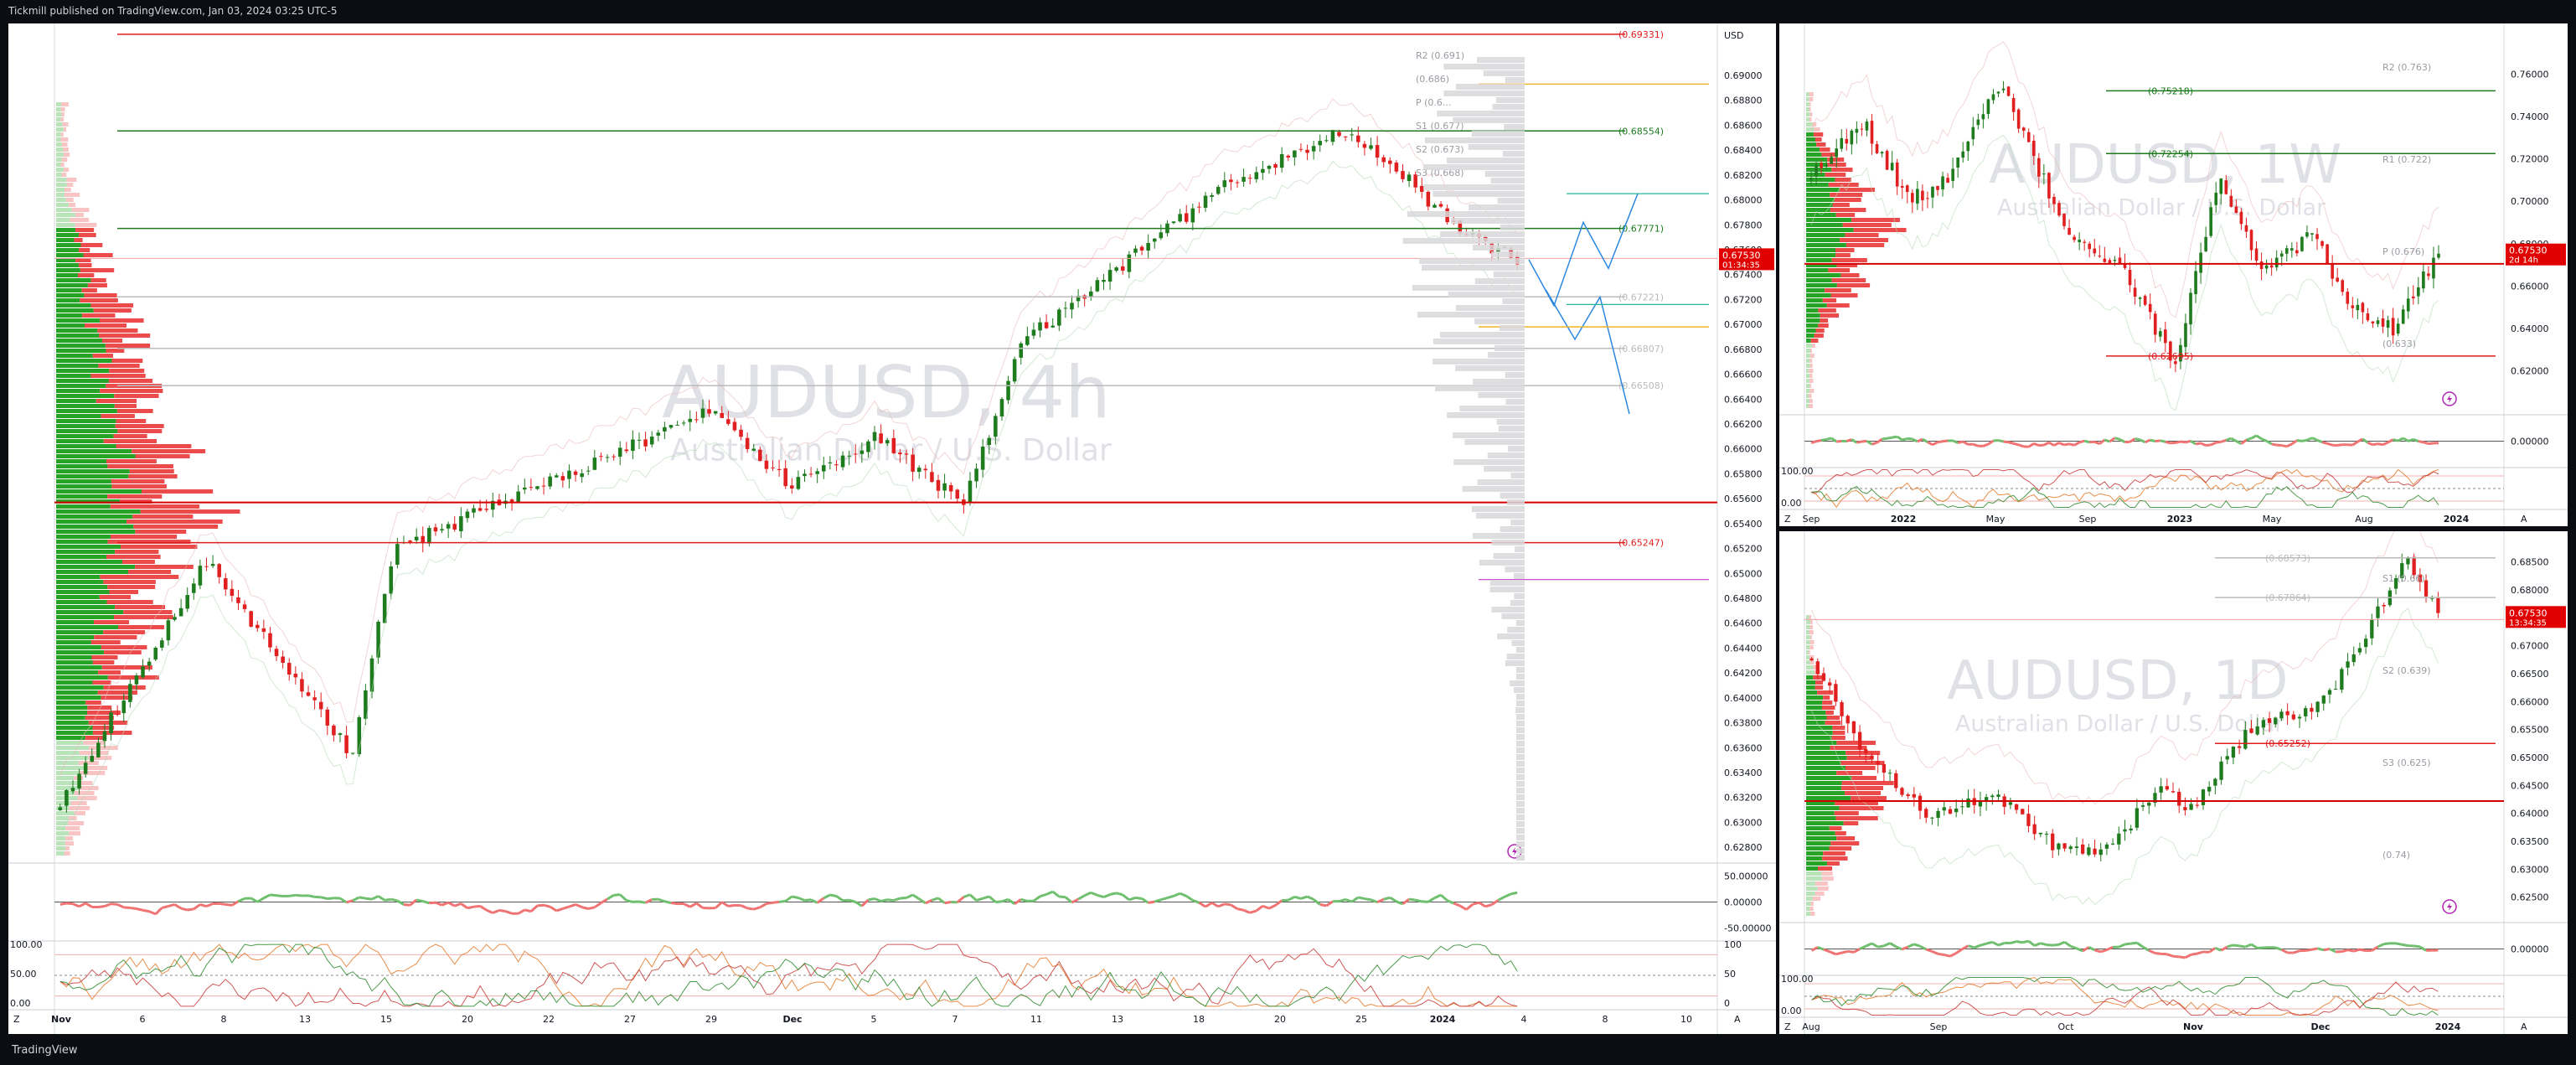  What do you see at coordinates (1440, 55) in the screenshot?
I see `pivot-label: R2 (0.691)` at bounding box center [1440, 55].